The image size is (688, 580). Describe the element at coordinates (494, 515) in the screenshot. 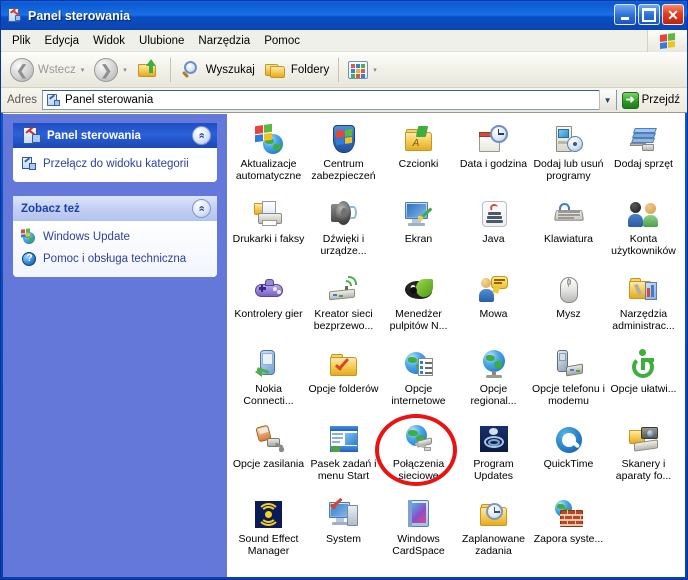

I see `scheduled-tasks-icon` at that location.